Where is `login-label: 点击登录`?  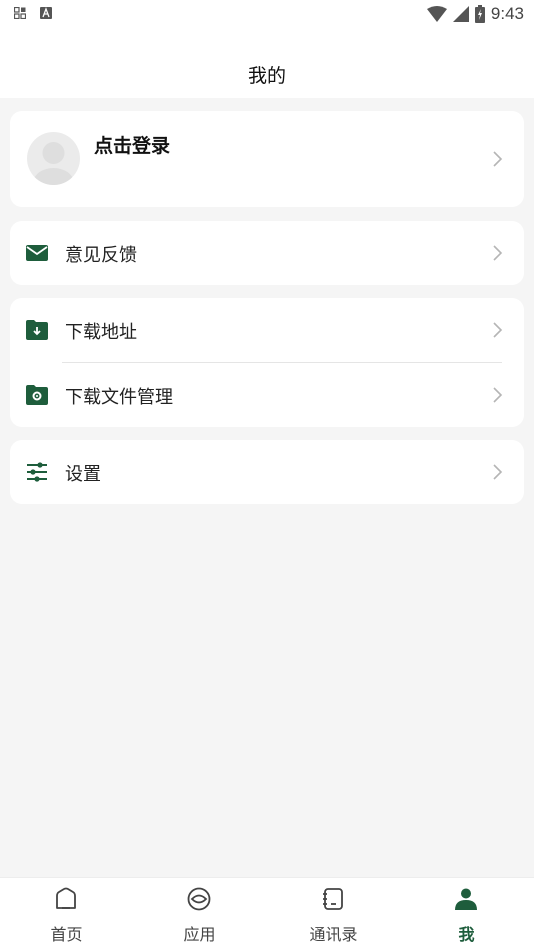
login-label: 点击登录 is located at coordinates (132, 146).